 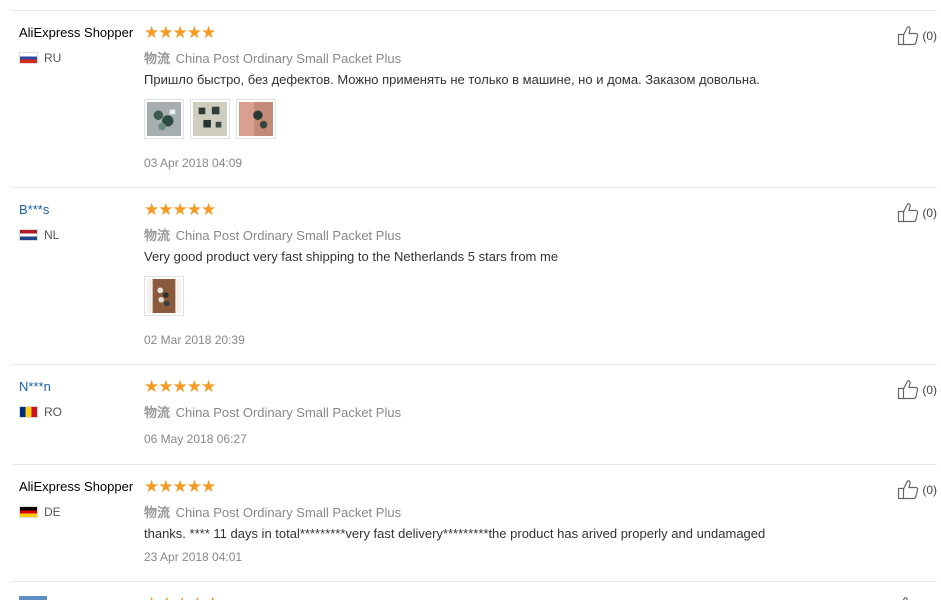 What do you see at coordinates (474, 591) in the screenshot?
I see `next-review-partial: ★★★★★` at bounding box center [474, 591].